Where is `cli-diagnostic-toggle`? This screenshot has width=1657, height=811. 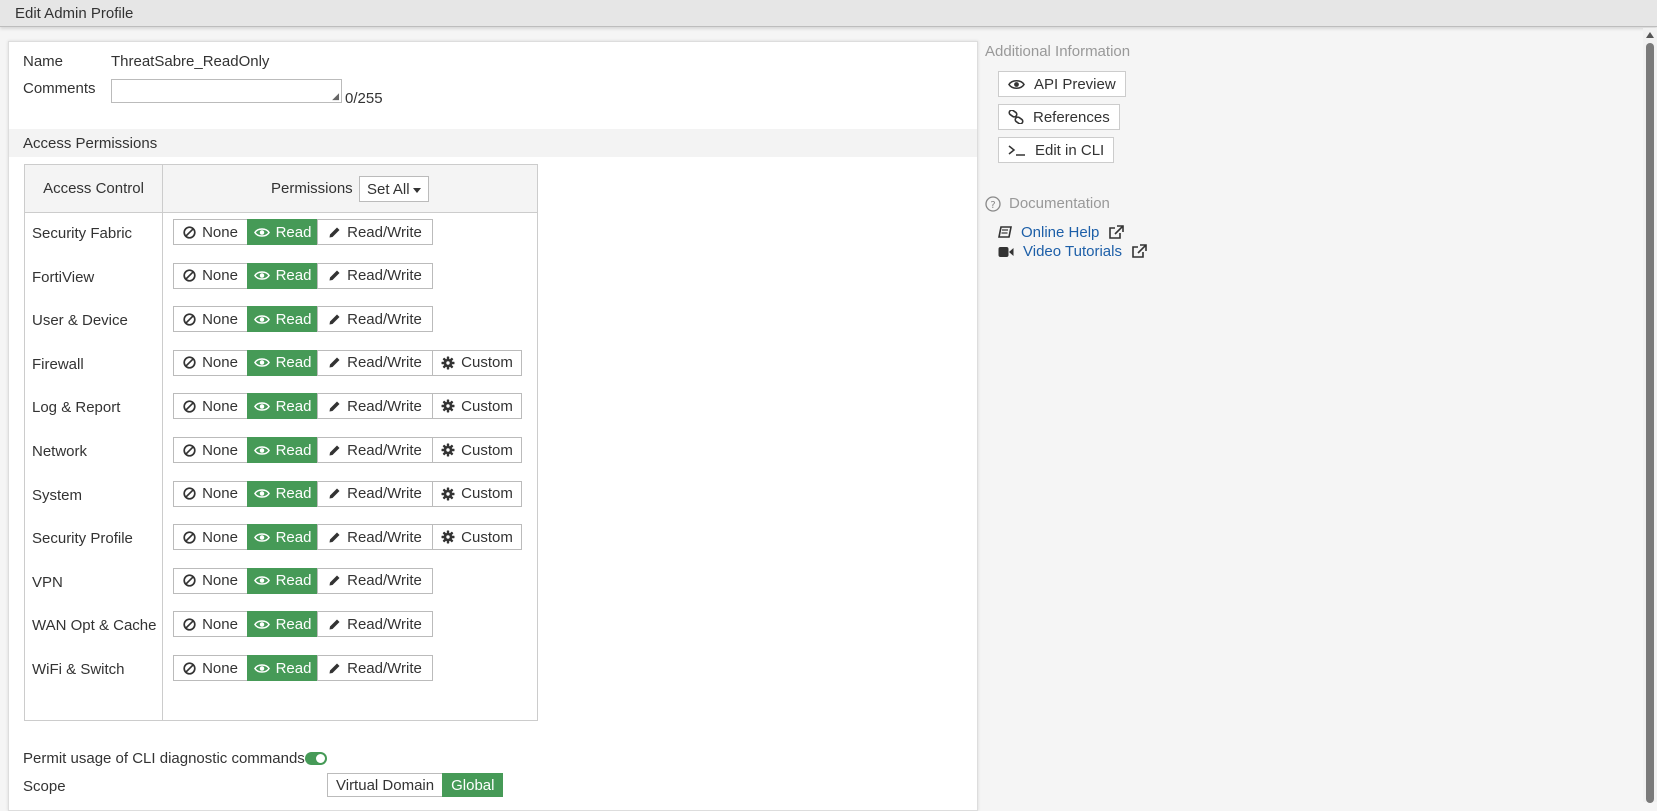
cli-diagnostic-toggle is located at coordinates (316, 758).